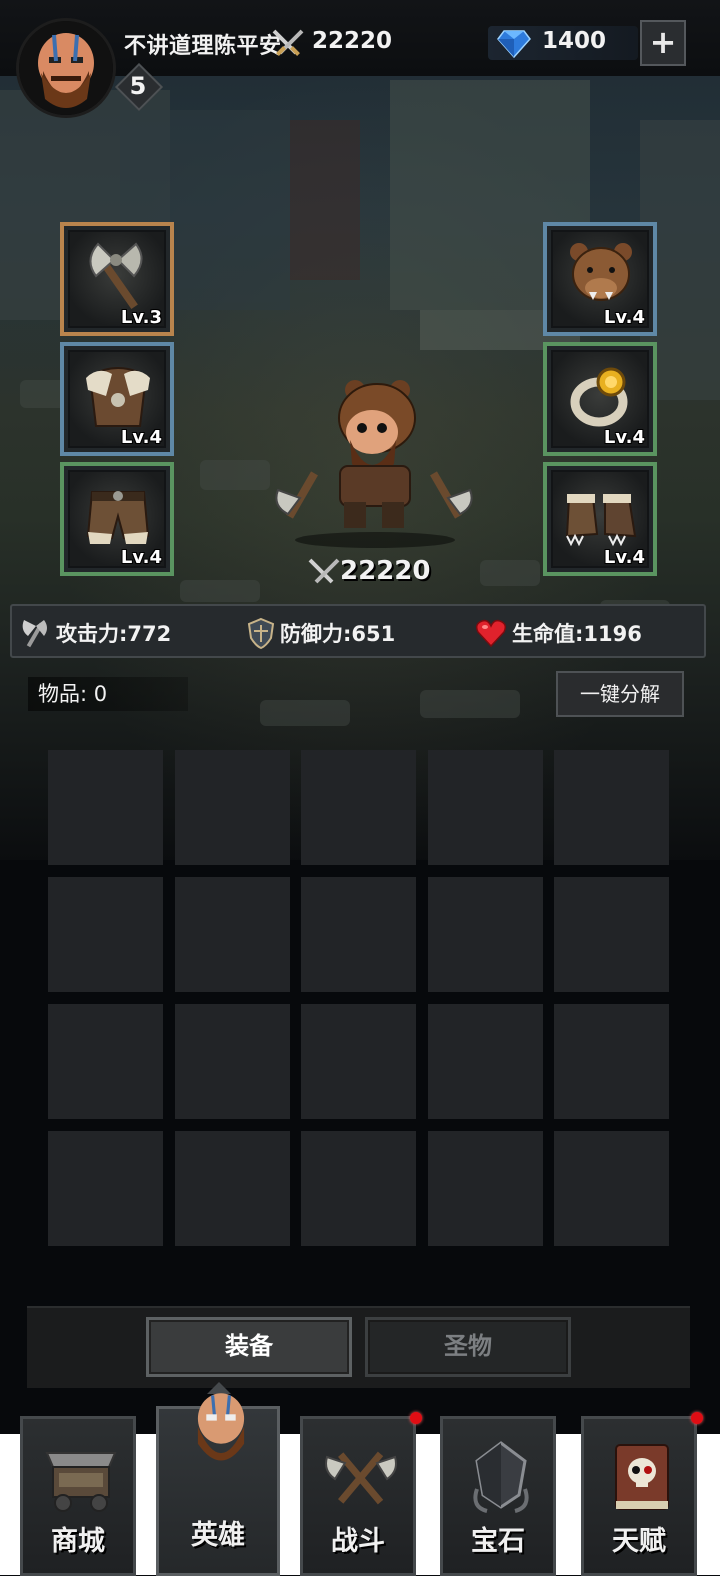 Image resolution: width=720 pixels, height=1576 pixels. I want to click on nav-talent: 天赋, so click(639, 1496).